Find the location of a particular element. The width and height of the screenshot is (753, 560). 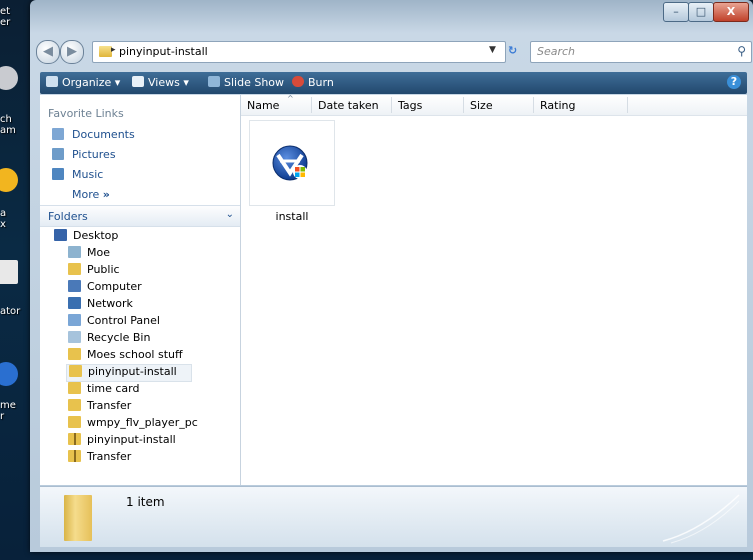

organize-icon is located at coordinates (52, 81).